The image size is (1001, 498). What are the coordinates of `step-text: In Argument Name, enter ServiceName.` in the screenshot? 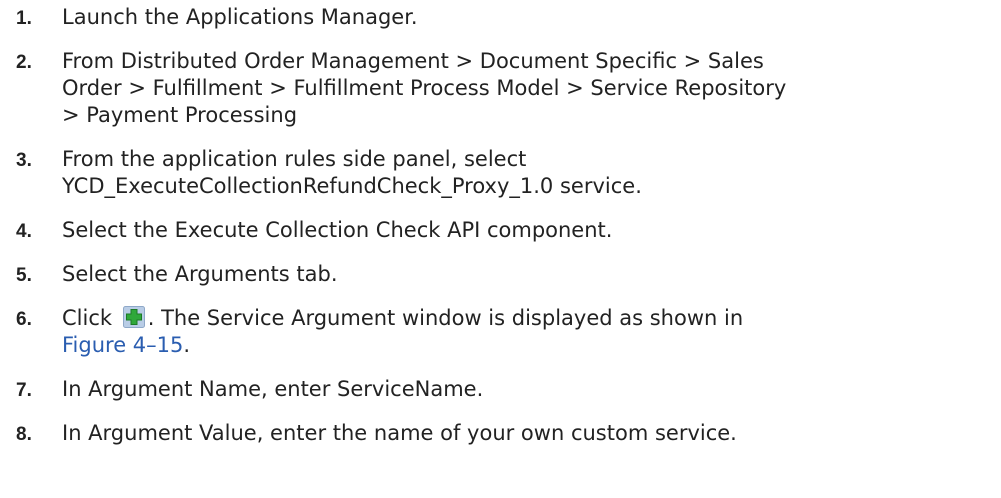 It's located at (273, 389).